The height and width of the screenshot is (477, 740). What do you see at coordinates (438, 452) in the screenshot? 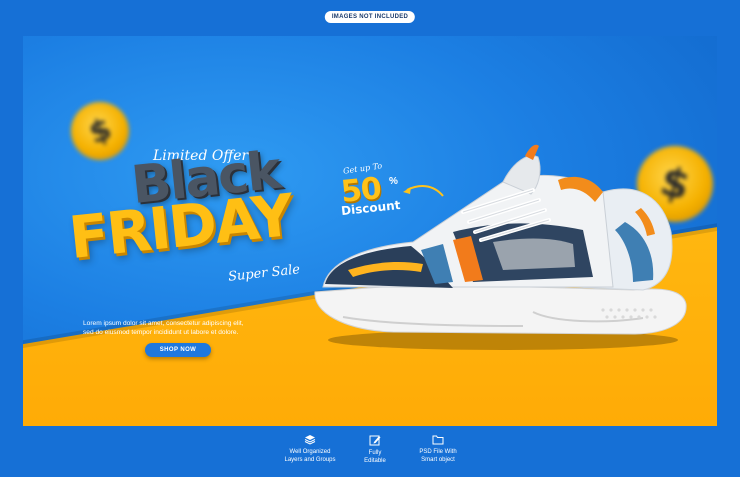
I see `feature-line-1: PSD File With` at bounding box center [438, 452].